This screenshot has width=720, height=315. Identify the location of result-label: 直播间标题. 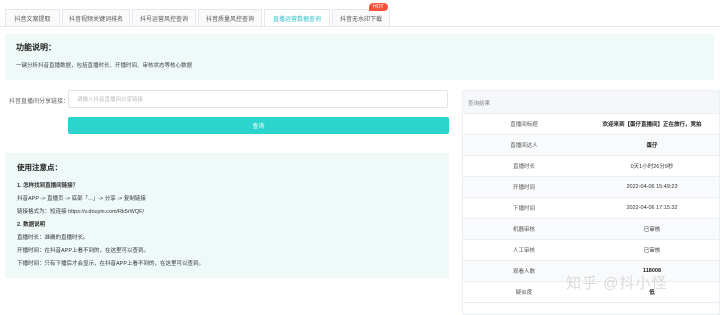
(524, 125).